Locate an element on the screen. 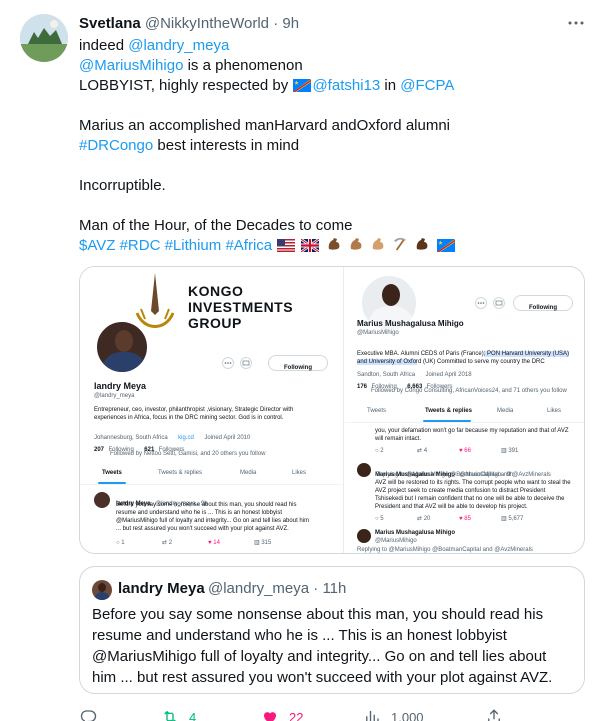 The width and height of the screenshot is (607, 721). company-name-line: INVESTMENTS is located at coordinates (241, 307).